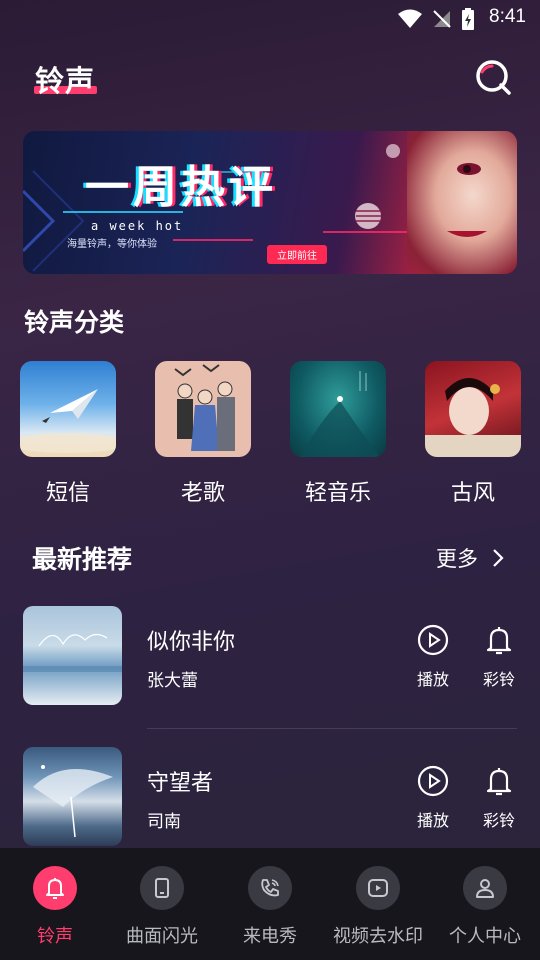 This screenshot has height=960, width=540. Describe the element at coordinates (68, 409) in the screenshot. I see `category-thumb-sms` at that location.